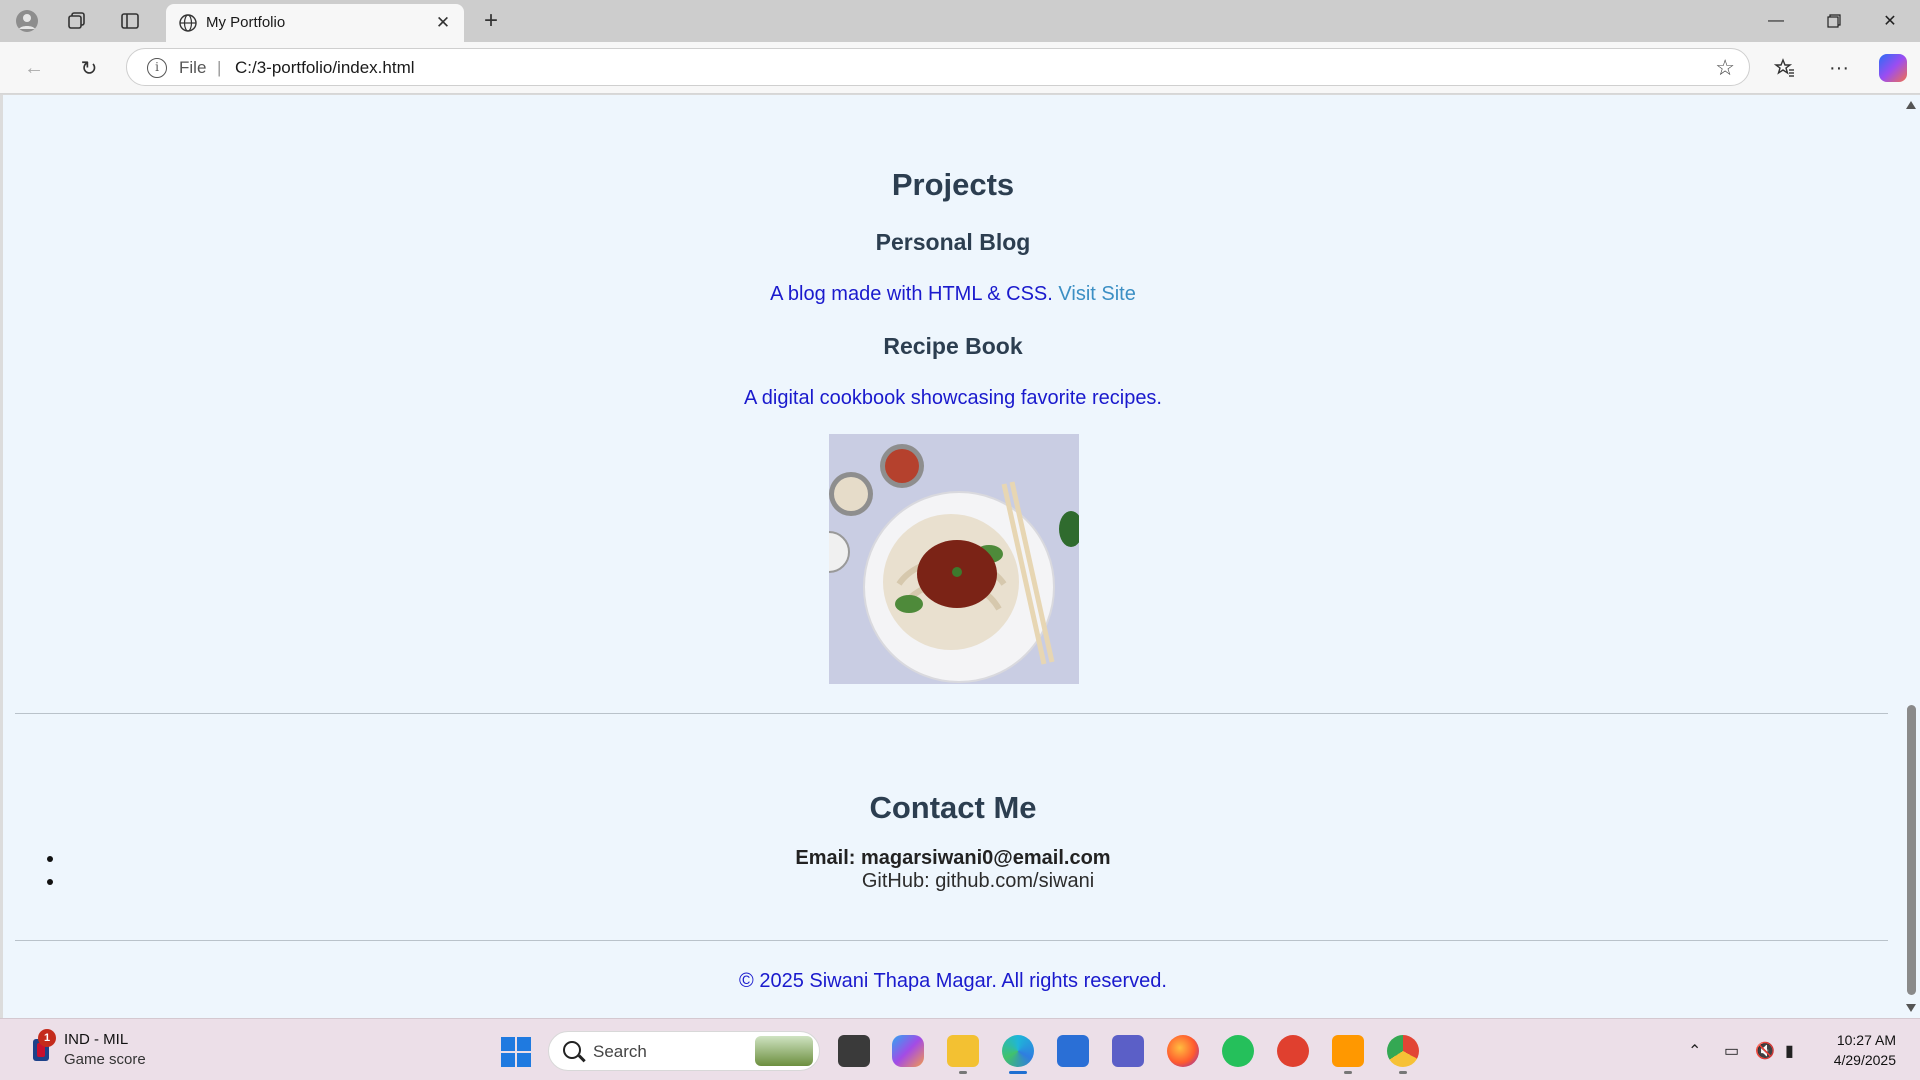  What do you see at coordinates (193, 67) in the screenshot?
I see `address-scheme: File` at bounding box center [193, 67].